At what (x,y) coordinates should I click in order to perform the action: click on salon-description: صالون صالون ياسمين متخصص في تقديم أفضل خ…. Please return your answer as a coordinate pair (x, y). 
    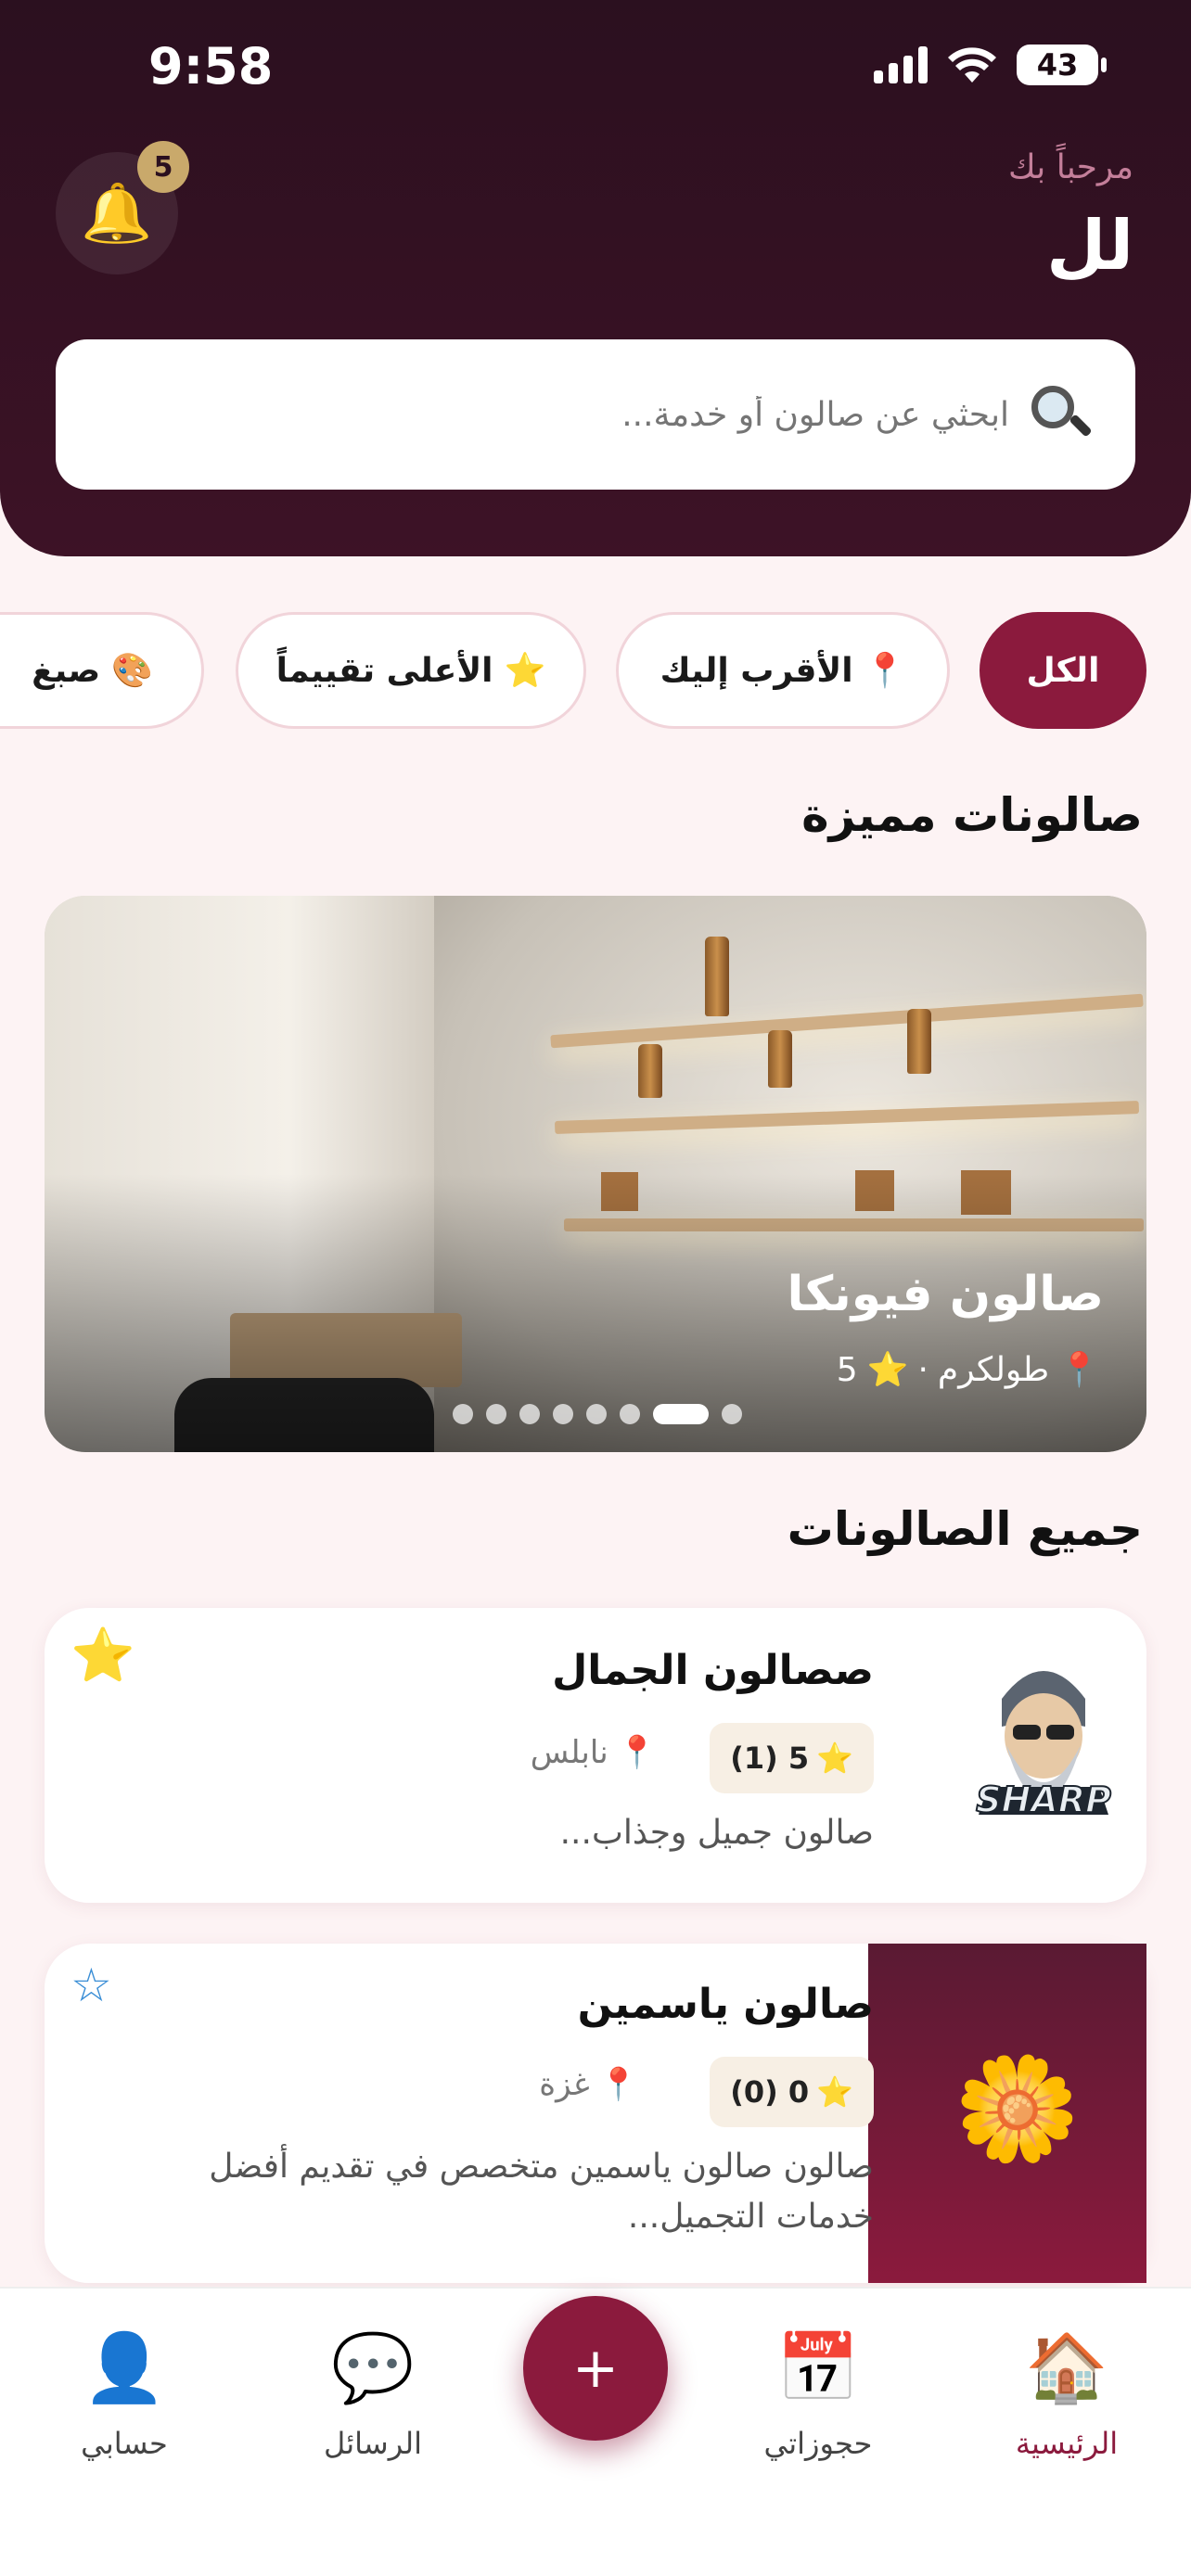
    Looking at the image, I should click on (541, 2192).